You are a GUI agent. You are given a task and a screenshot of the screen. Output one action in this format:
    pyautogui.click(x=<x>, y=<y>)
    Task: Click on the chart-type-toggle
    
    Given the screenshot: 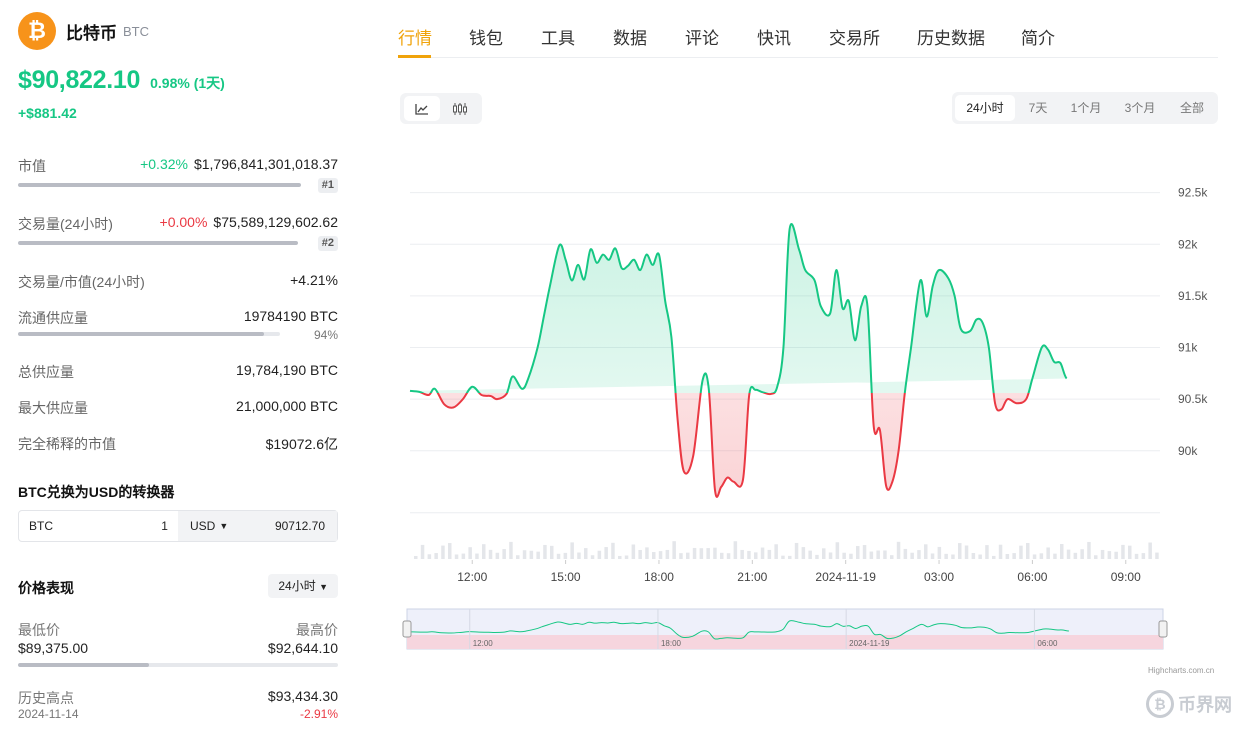 What is the action you would take?
    pyautogui.click(x=441, y=108)
    